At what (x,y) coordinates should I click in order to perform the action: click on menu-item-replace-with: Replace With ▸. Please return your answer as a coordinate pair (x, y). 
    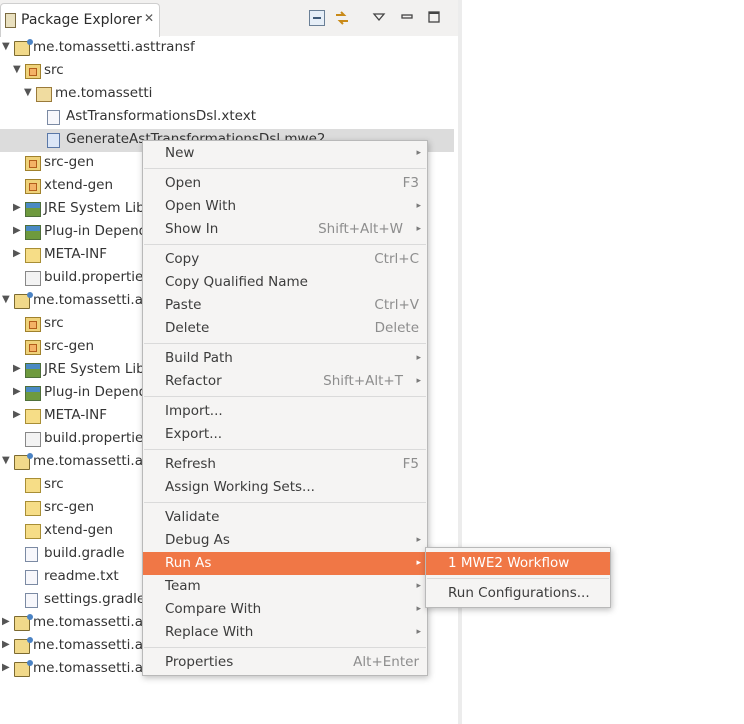
    Looking at the image, I should click on (285, 632).